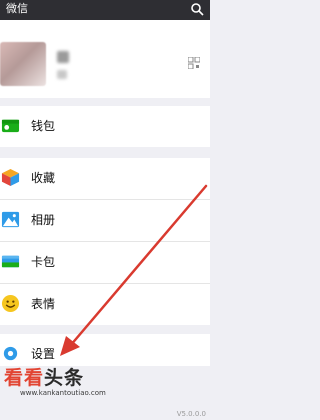 The width and height of the screenshot is (320, 420). What do you see at coordinates (105, 59) in the screenshot?
I see `profile-card` at bounding box center [105, 59].